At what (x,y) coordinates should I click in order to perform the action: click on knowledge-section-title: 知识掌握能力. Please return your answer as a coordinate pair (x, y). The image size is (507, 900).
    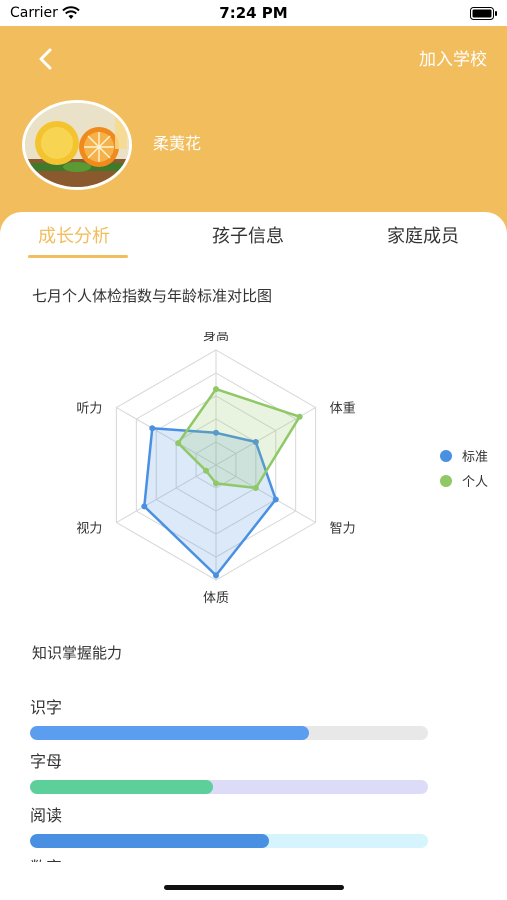
    Looking at the image, I should click on (77, 653).